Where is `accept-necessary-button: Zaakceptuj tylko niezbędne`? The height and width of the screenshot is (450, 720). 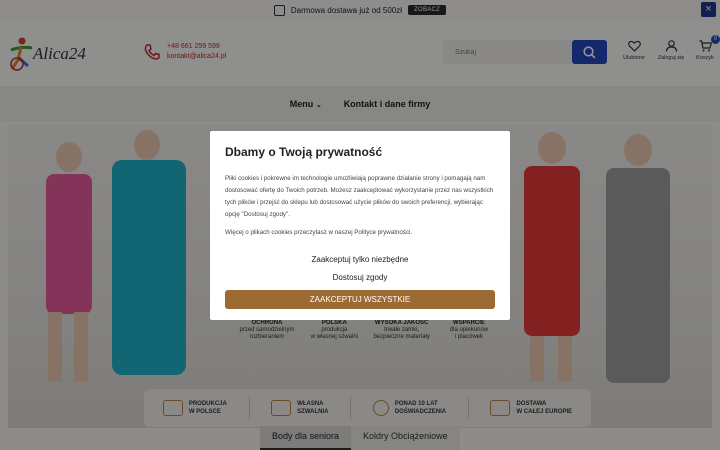 accept-necessary-button: Zaakceptuj tylko niezbędne is located at coordinates (360, 259).